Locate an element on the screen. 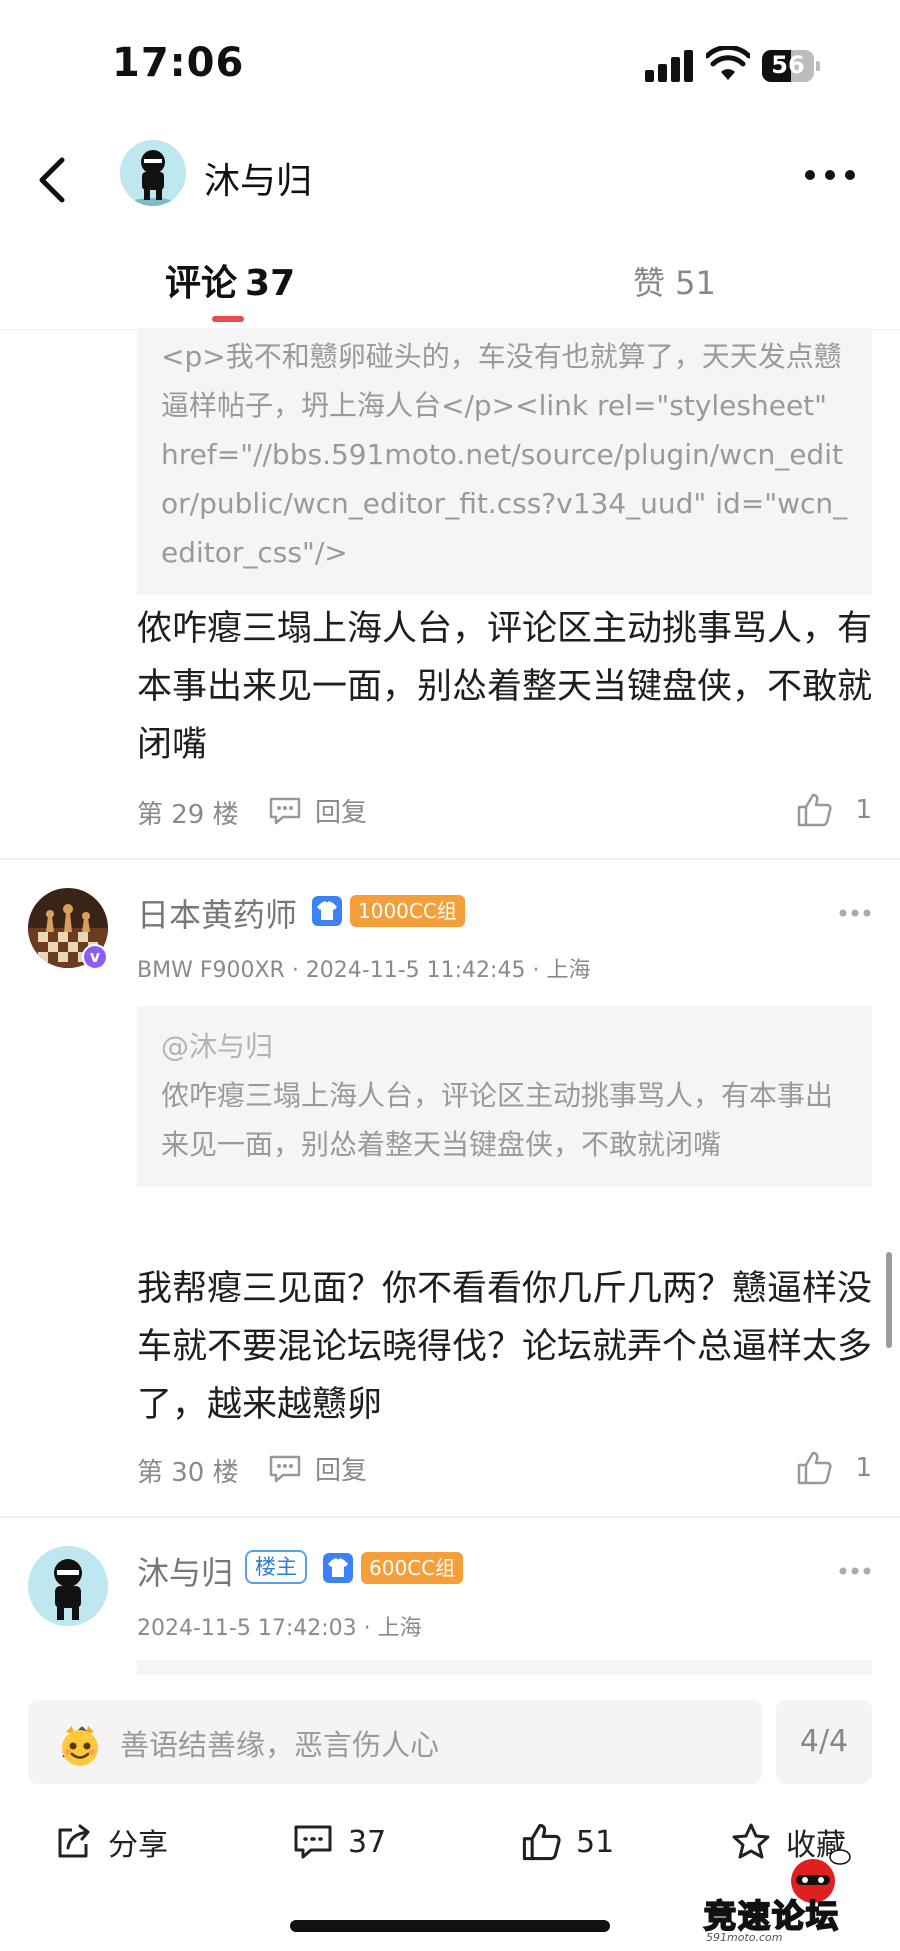  user-subline: 2024-11-5 17:42:03 · 上海 is located at coordinates (279, 1628).